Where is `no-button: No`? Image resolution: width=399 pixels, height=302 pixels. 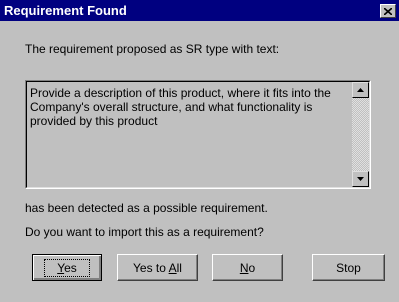 no-button: No is located at coordinates (247, 267).